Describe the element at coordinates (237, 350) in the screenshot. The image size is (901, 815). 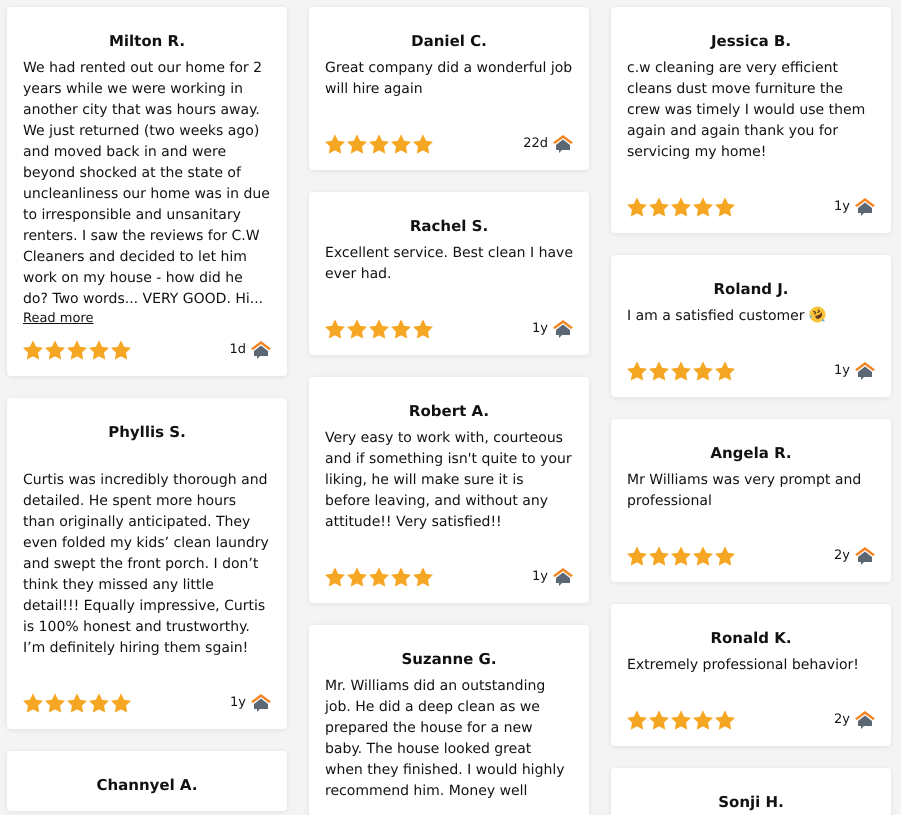
I see `review-age: 1d` at that location.